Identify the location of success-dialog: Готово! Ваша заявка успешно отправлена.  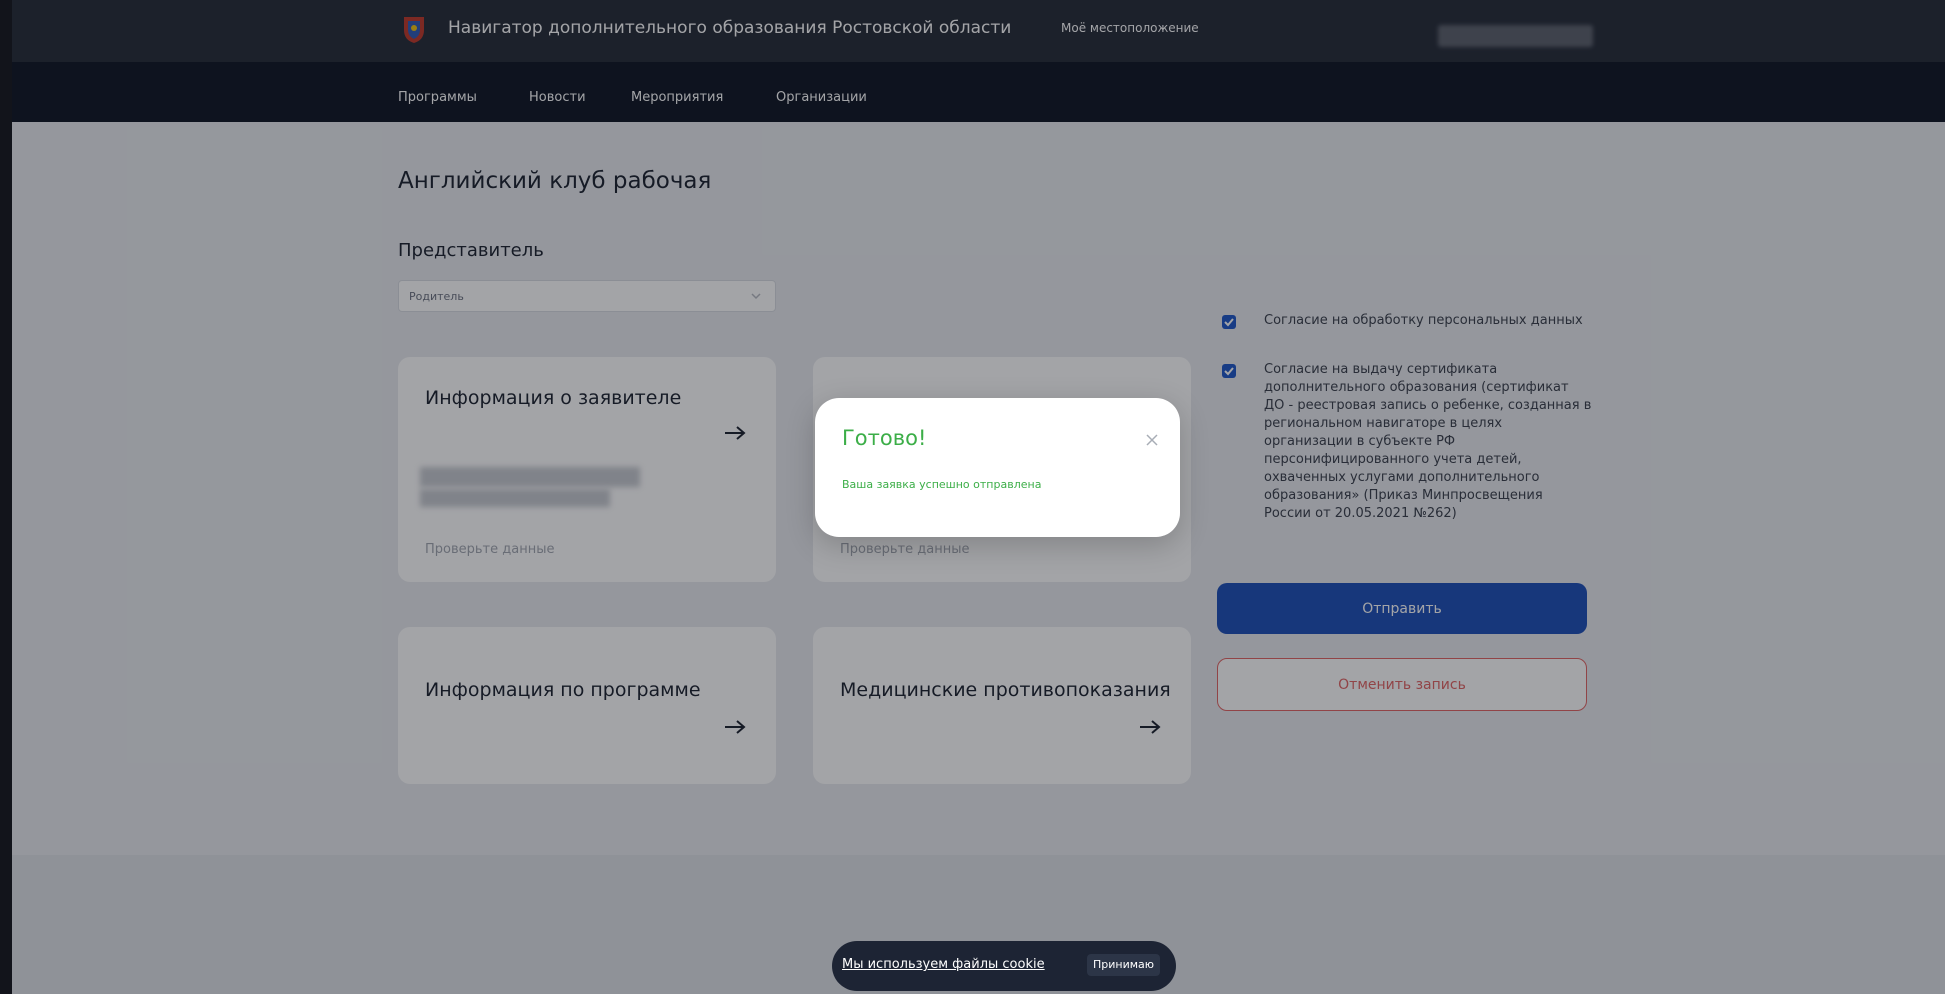
(997, 467).